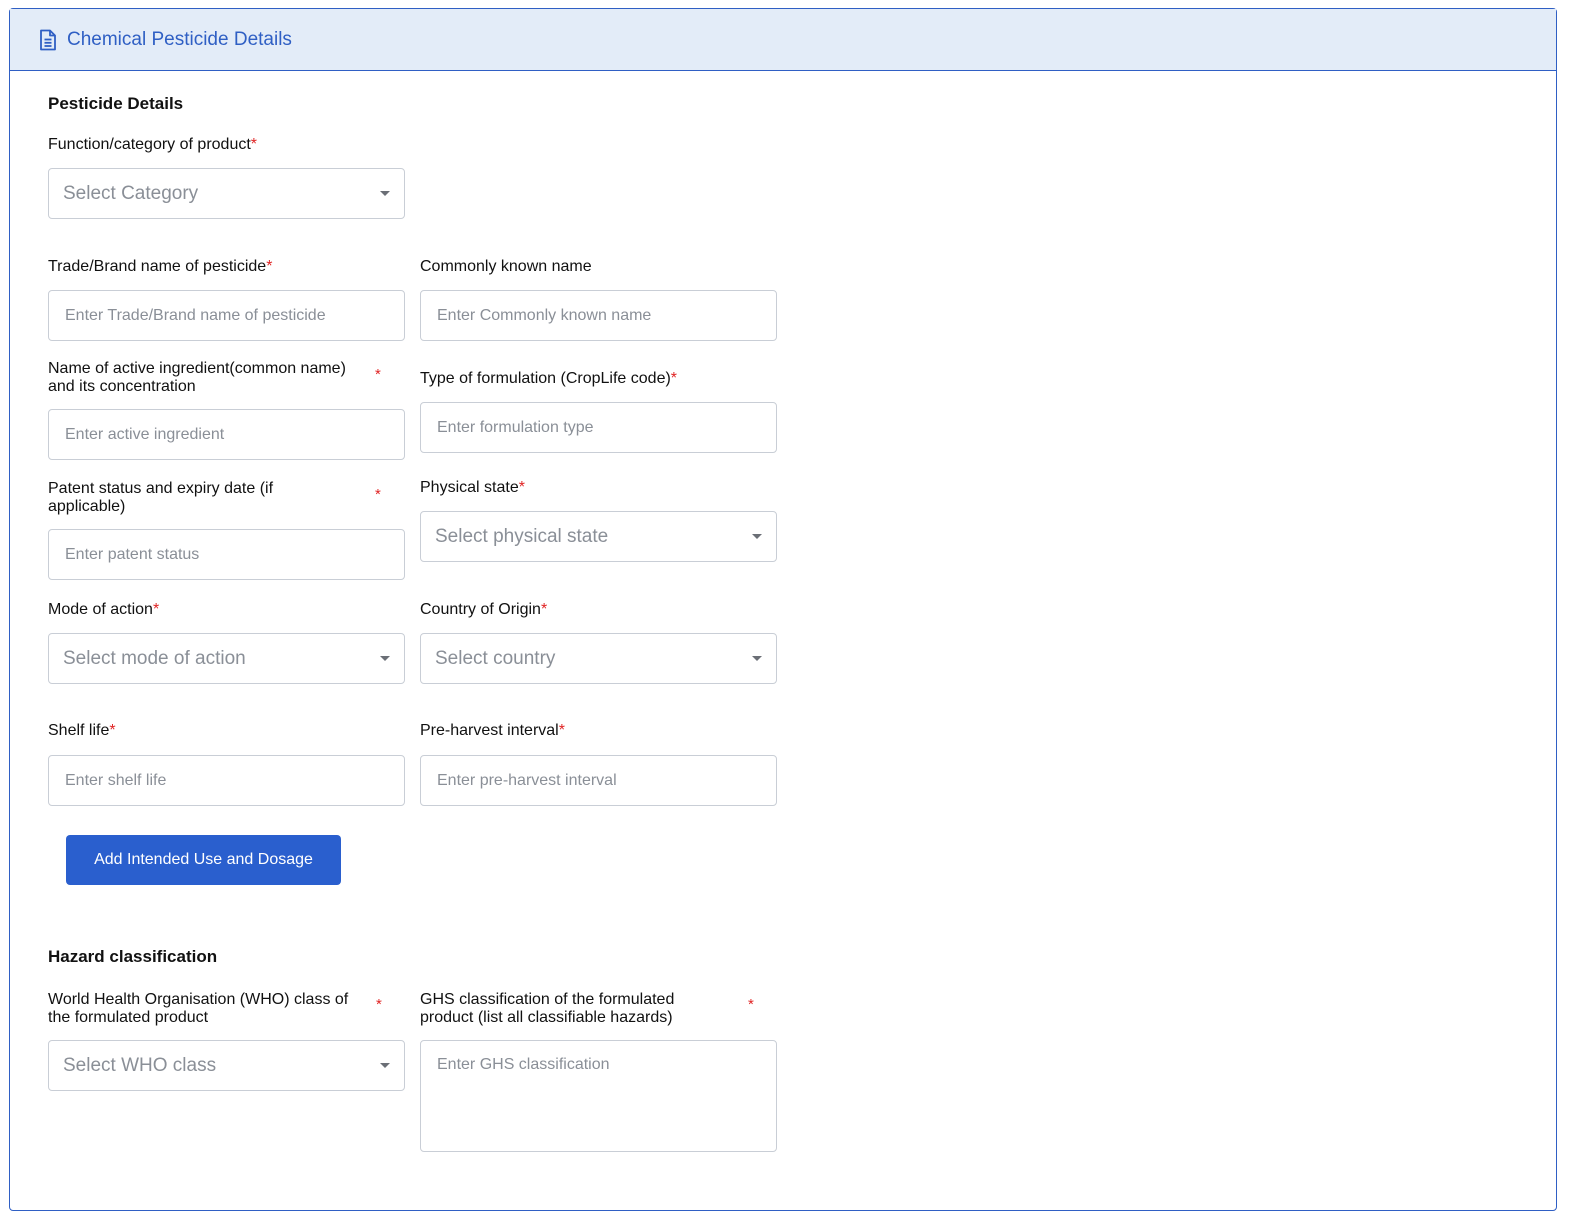  Describe the element at coordinates (226, 1065) in the screenshot. I see `who-class-select: Select WHO class` at that location.